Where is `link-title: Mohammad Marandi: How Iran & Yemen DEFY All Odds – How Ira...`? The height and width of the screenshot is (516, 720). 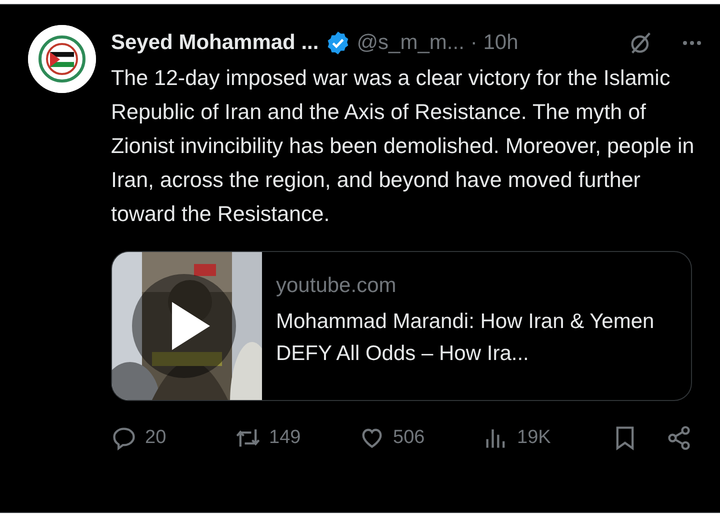 link-title: Mohammad Marandi: How Iran & Yemen DEFY All Odds – How Ira... is located at coordinates (466, 338).